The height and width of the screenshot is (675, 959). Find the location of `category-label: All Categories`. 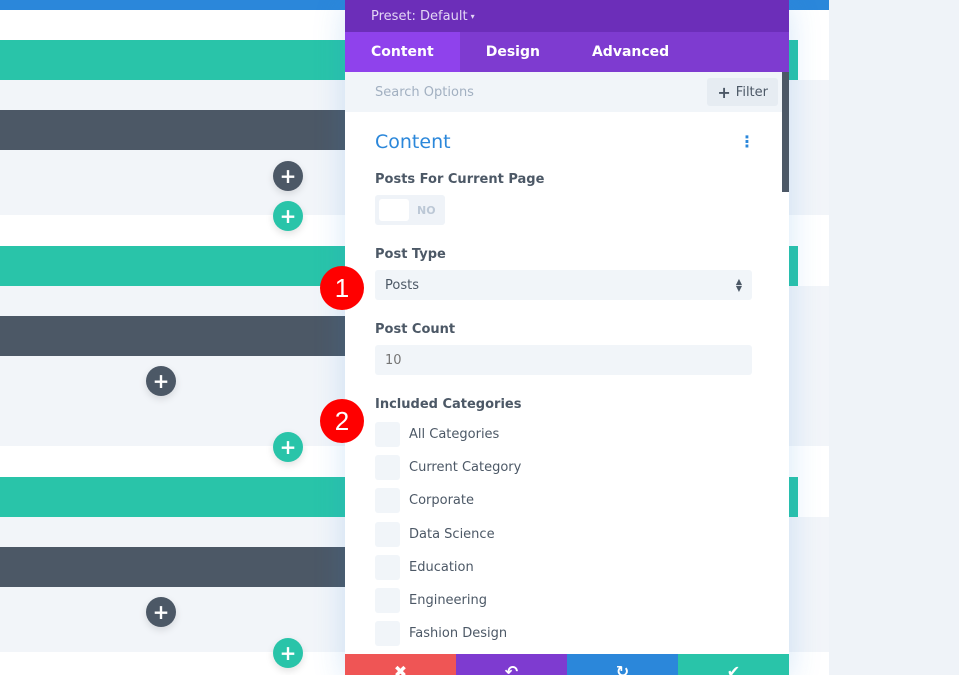

category-label: All Categories is located at coordinates (454, 435).